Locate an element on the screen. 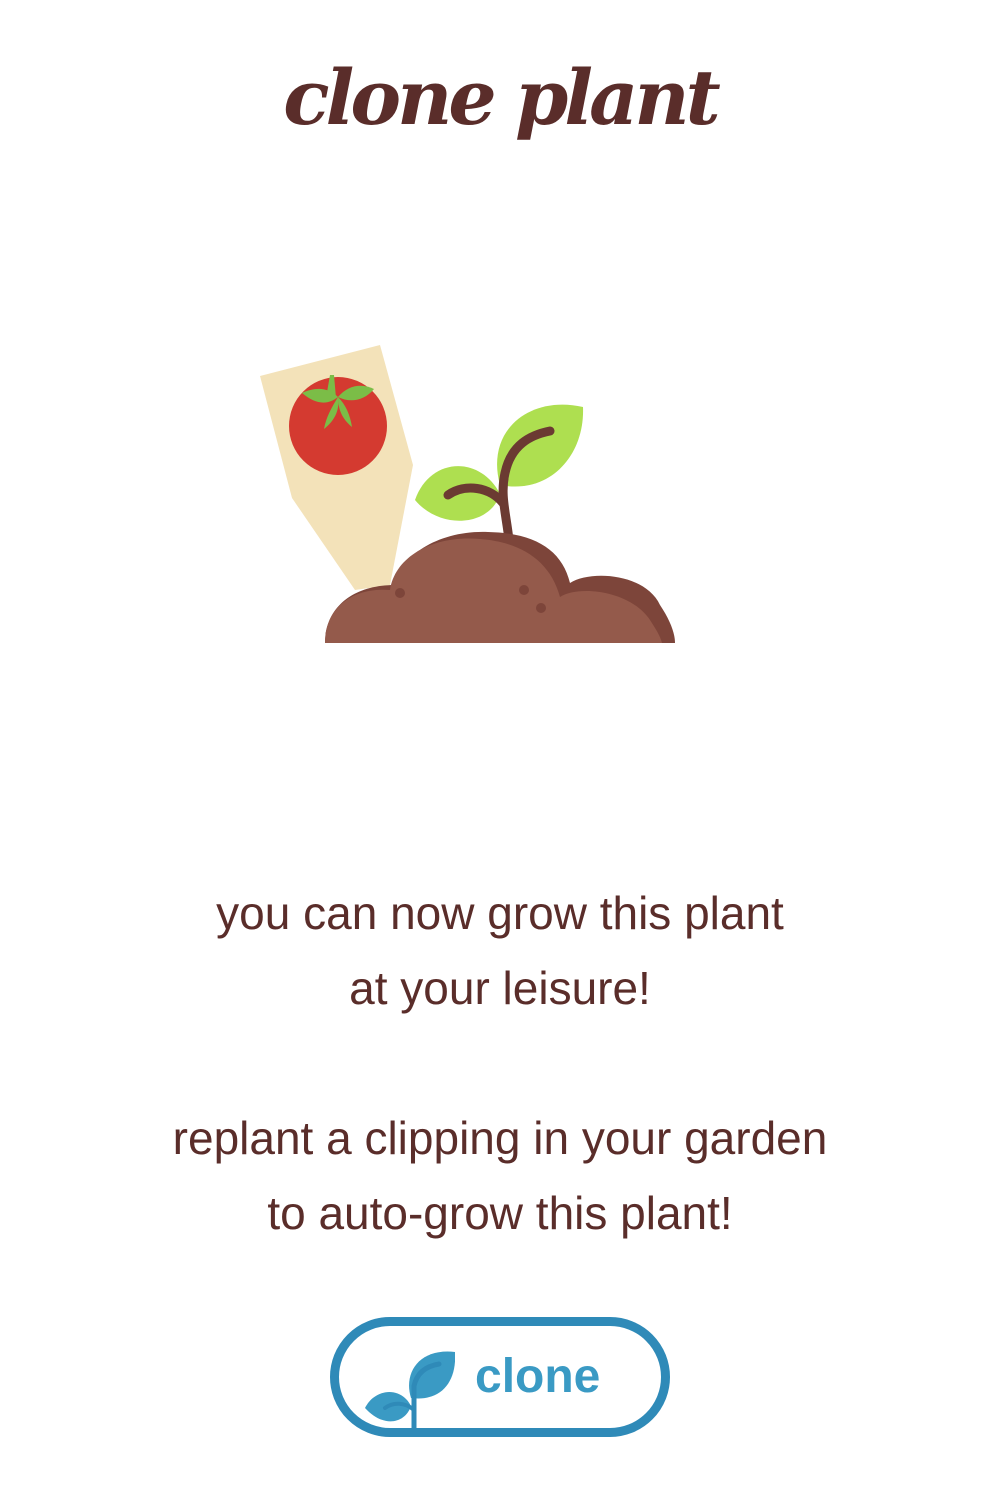 The height and width of the screenshot is (1500, 1000). tomato-seedling-icon is located at coordinates (470, 495).